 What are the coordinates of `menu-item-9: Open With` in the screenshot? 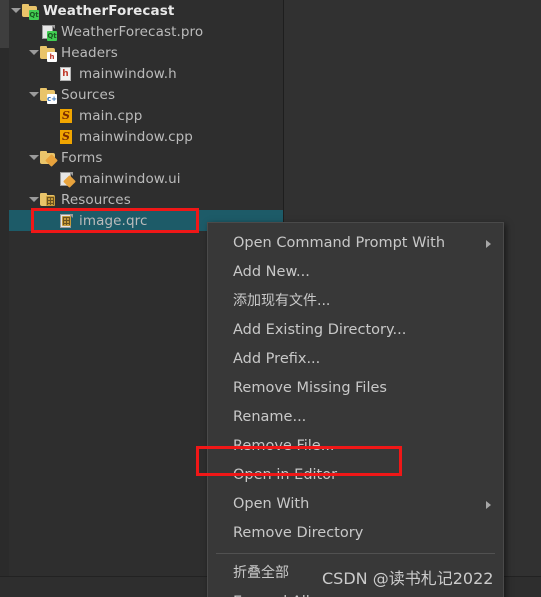 It's located at (355, 504).